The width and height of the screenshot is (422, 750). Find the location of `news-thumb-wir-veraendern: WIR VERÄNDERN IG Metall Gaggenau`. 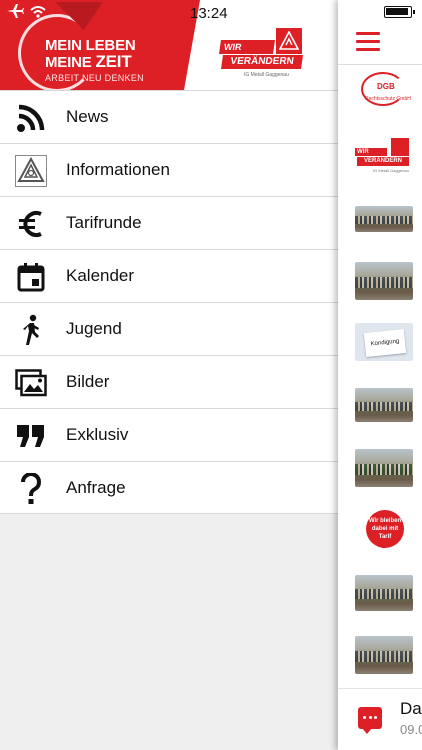

news-thumb-wir-veraendern: WIR VERÄNDERN IG Metall Gaggenau is located at coordinates (384, 156).